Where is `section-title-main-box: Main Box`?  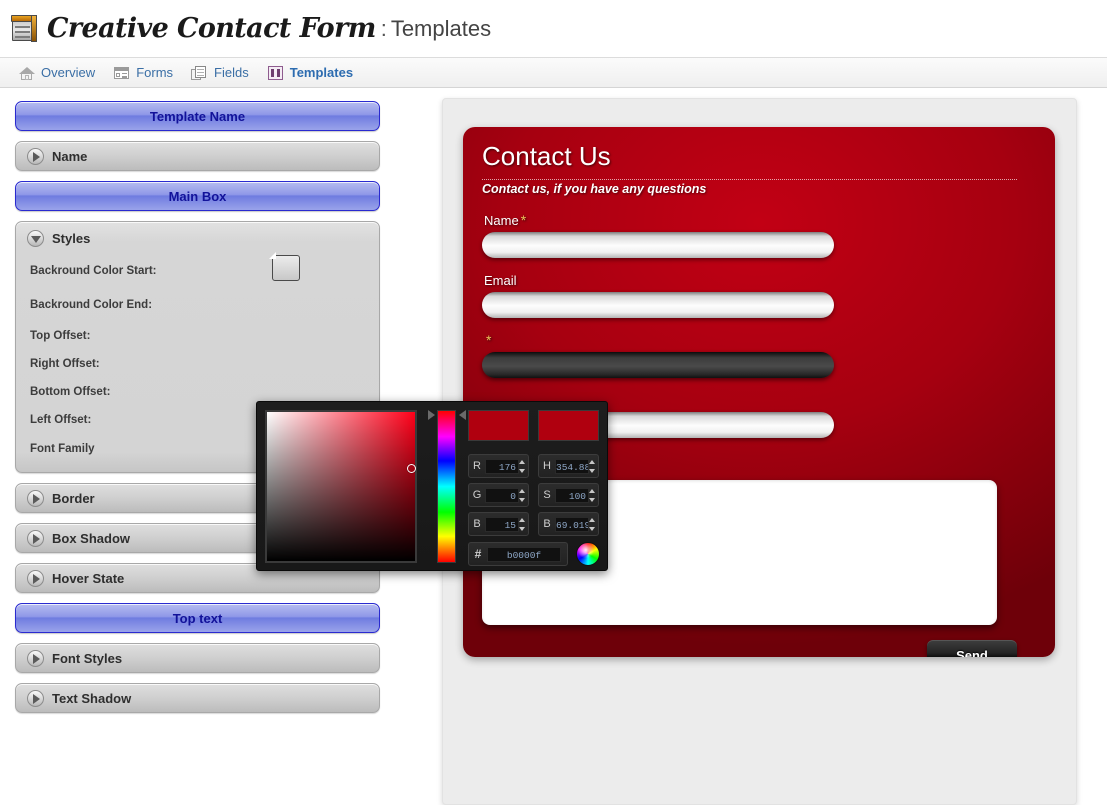 section-title-main-box: Main Box is located at coordinates (197, 196).